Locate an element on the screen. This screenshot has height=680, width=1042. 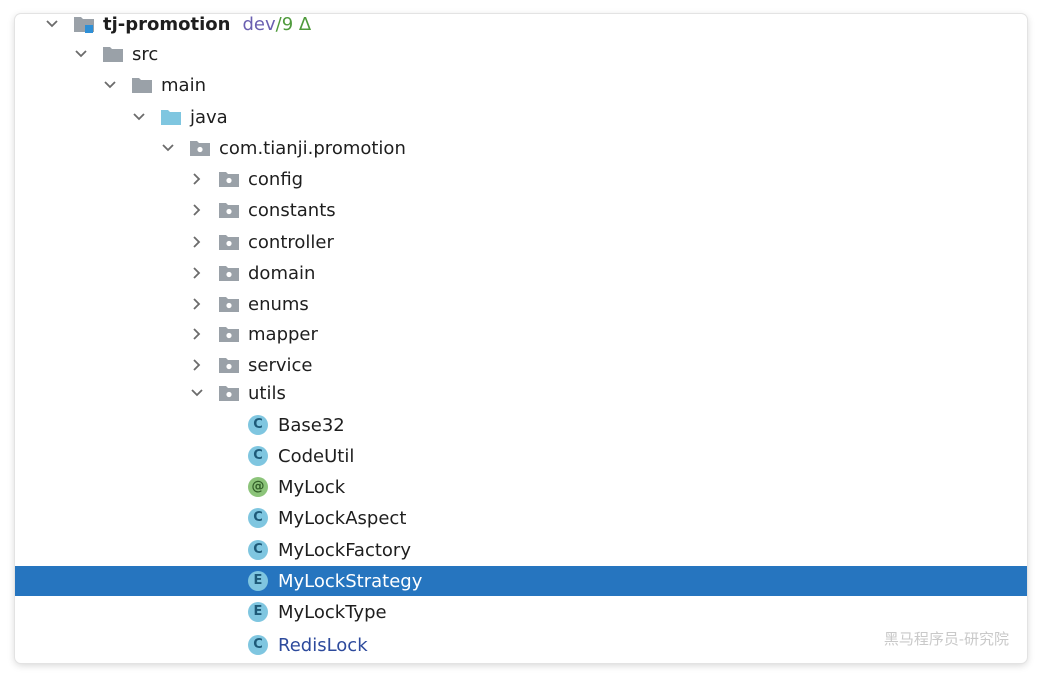
file-name: CodeUtil is located at coordinates (316, 456).